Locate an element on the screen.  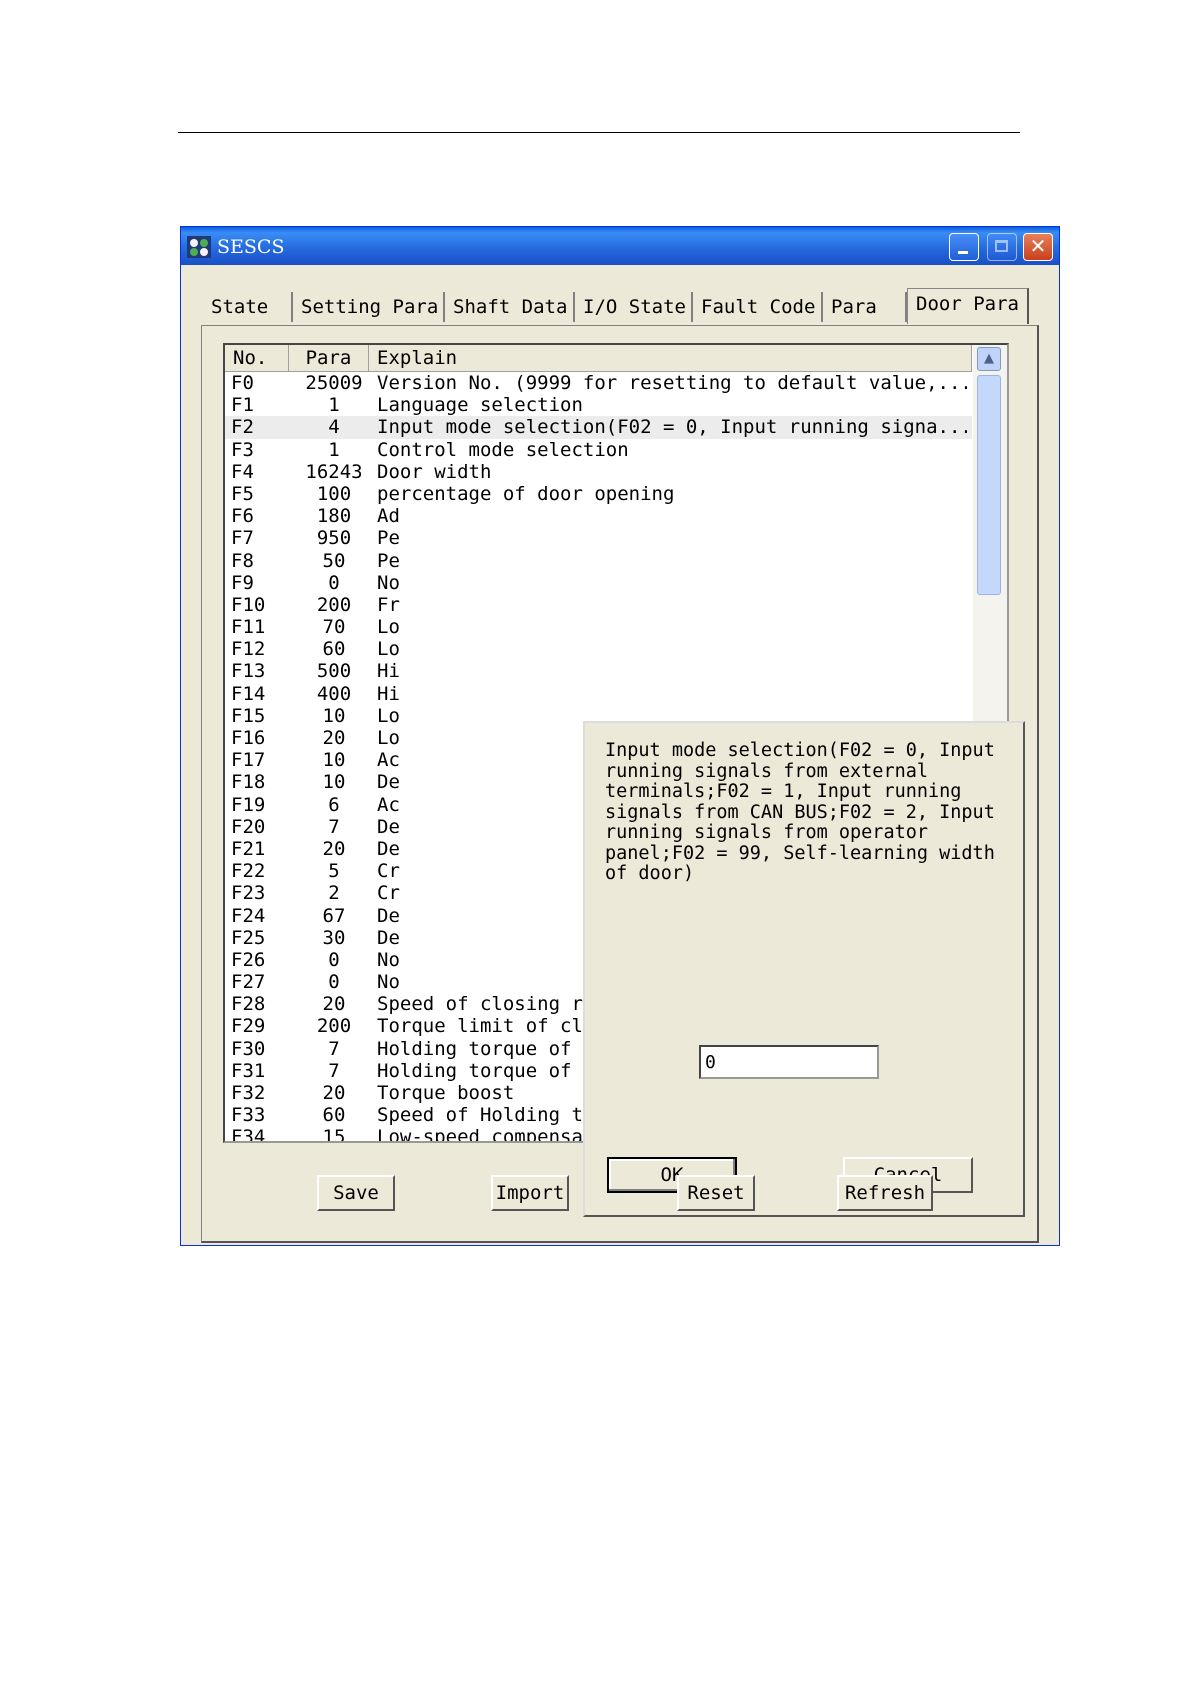
row-no: F2 is located at coordinates (242, 427).